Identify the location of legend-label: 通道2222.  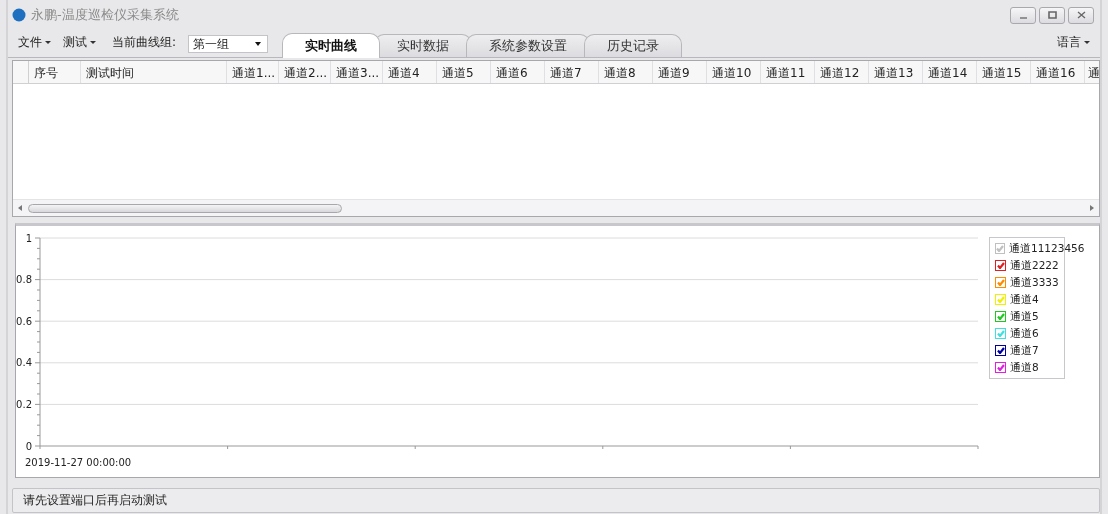
(1034, 265).